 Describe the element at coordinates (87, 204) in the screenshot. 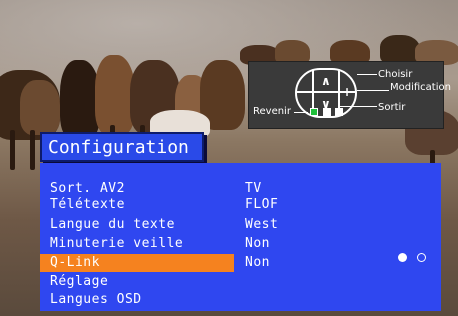

I see `menu-item-label: Télétexte` at that location.